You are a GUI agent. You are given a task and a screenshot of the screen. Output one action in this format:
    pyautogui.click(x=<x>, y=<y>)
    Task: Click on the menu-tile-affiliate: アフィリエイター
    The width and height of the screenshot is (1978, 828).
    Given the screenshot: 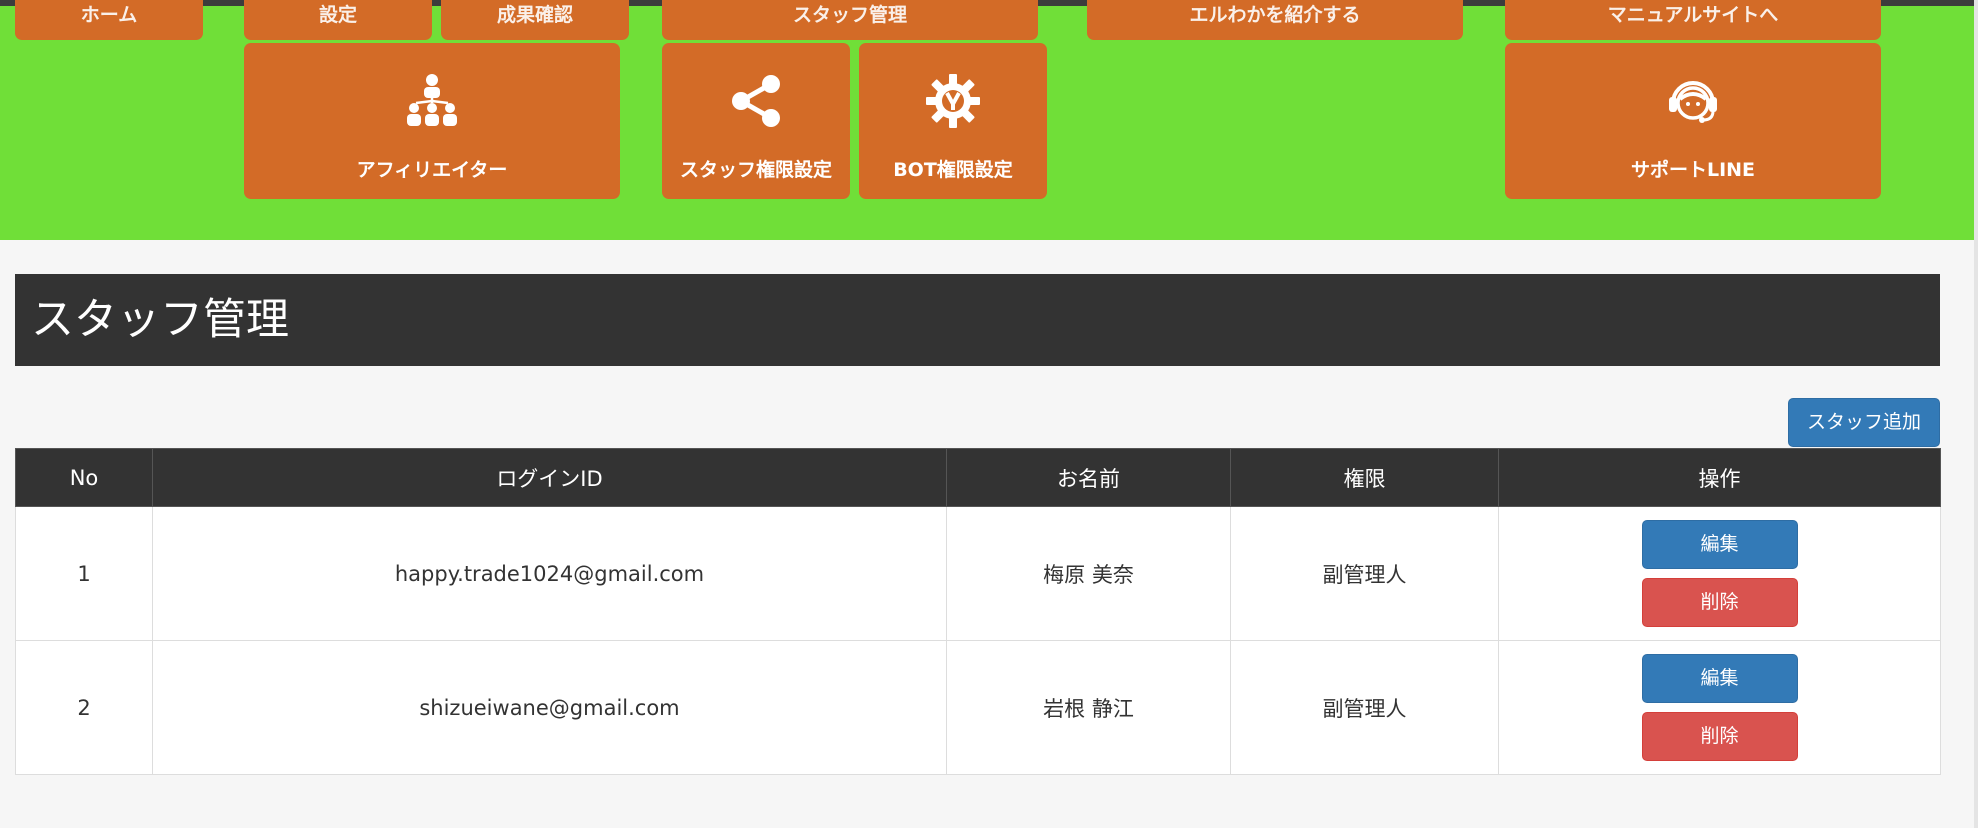 What is the action you would take?
    pyautogui.click(x=432, y=121)
    